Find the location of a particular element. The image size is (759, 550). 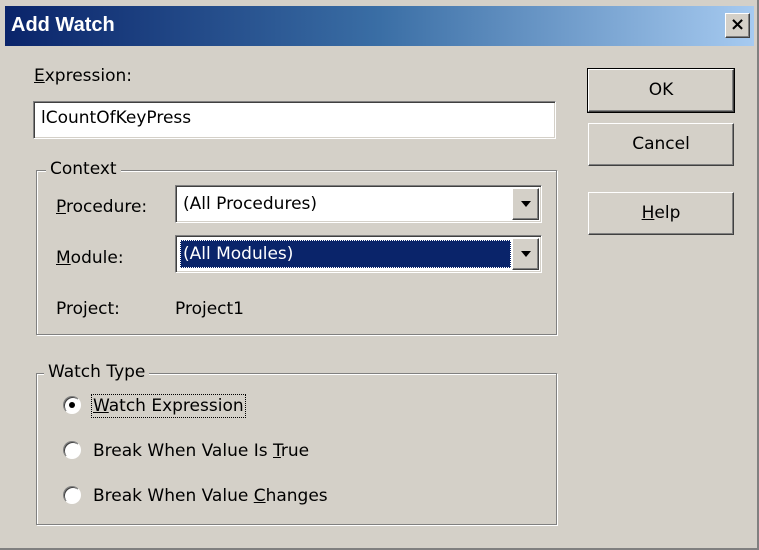

radio-label-focus: Watch Expression is located at coordinates (168, 406).